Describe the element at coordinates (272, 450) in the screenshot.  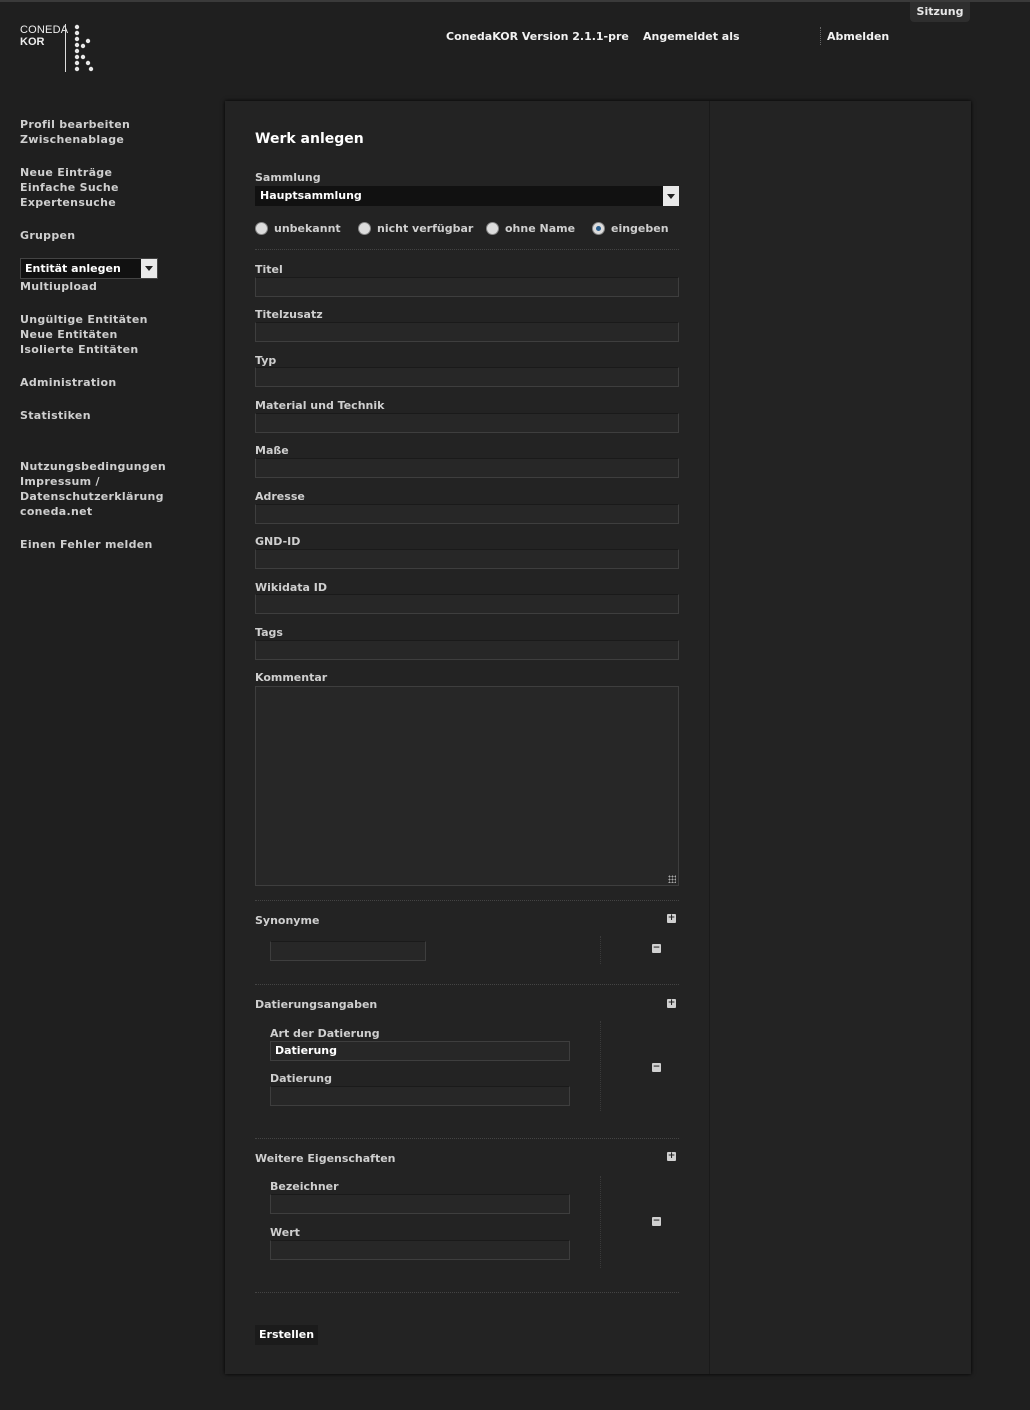
I see `masse-label: Maße` at that location.